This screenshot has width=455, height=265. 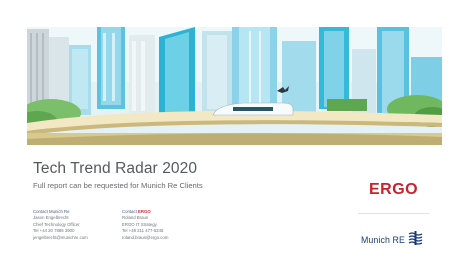 I want to click on munich-re-wave-icon, so click(x=415, y=240).